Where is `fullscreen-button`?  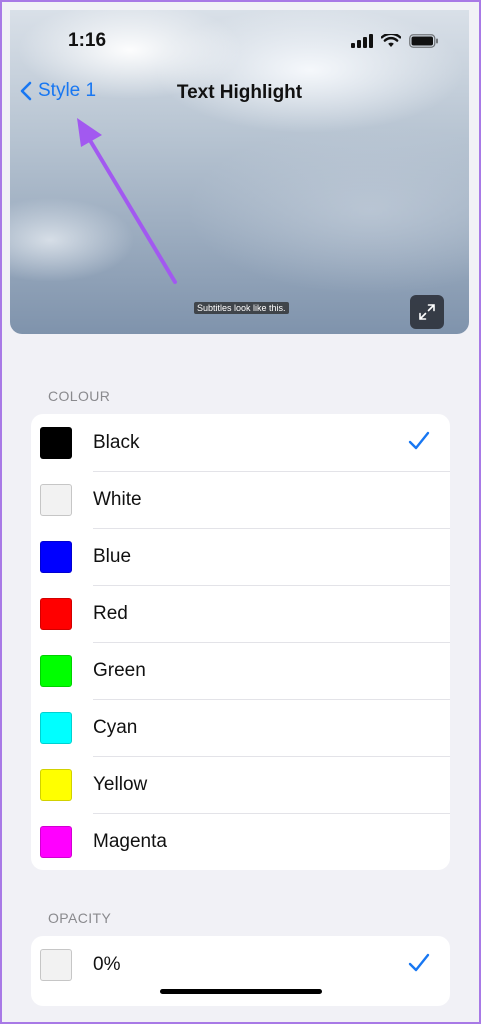
fullscreen-button is located at coordinates (427, 312).